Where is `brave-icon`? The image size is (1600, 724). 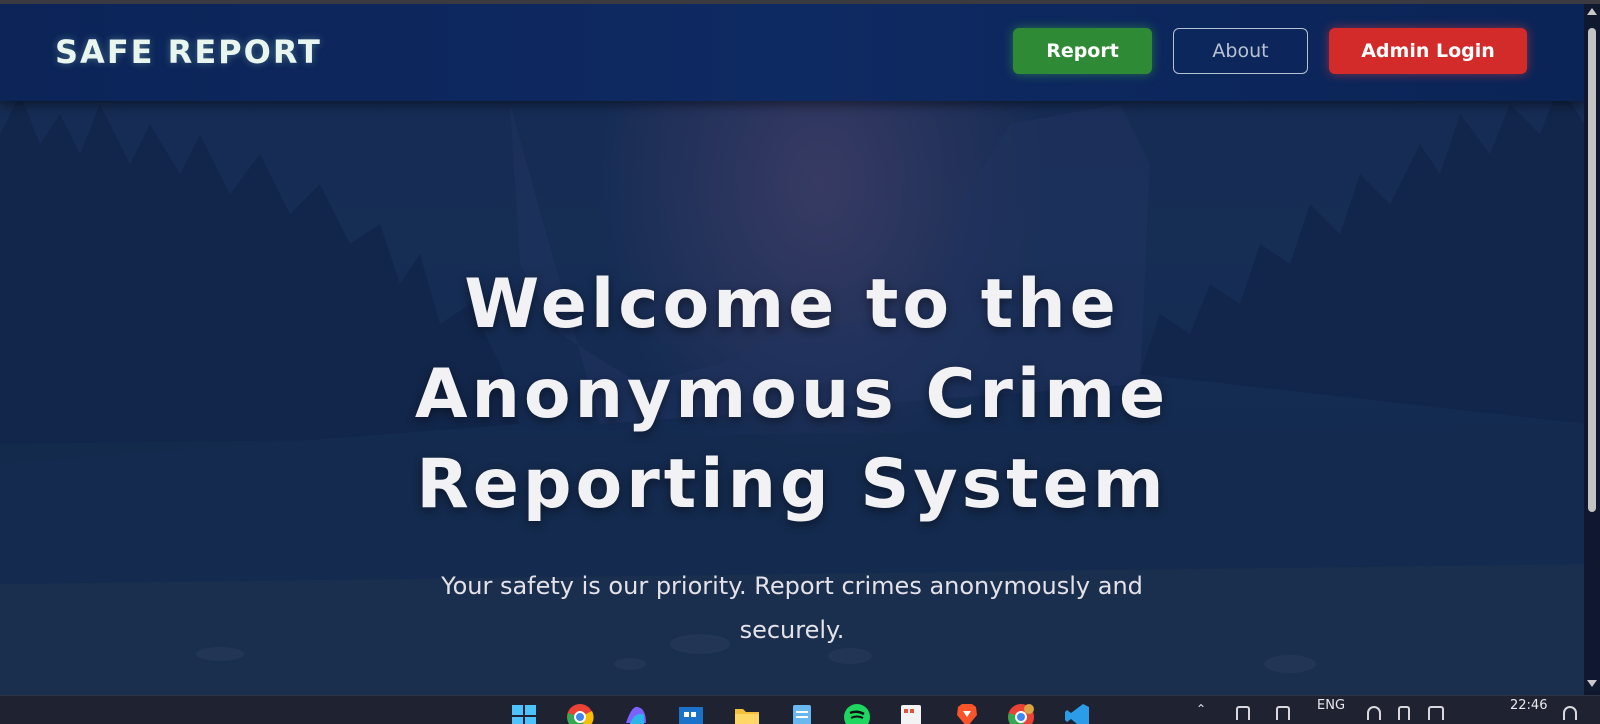 brave-icon is located at coordinates (967, 712).